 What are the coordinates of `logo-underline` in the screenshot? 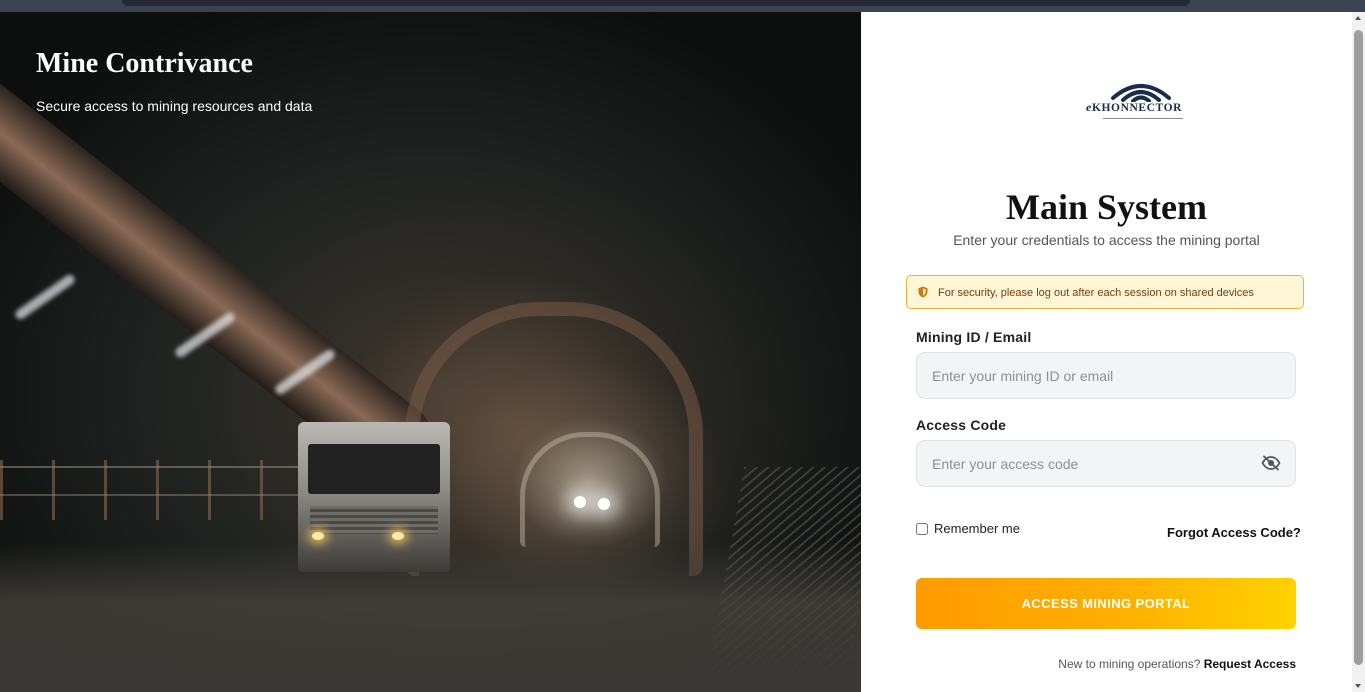 It's located at (1143, 118).